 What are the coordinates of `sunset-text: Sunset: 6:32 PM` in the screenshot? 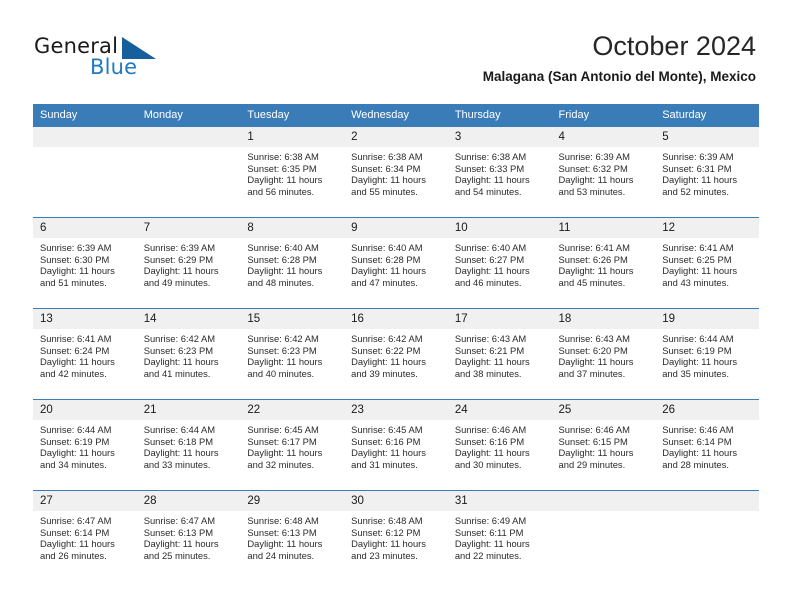 It's located at (593, 168).